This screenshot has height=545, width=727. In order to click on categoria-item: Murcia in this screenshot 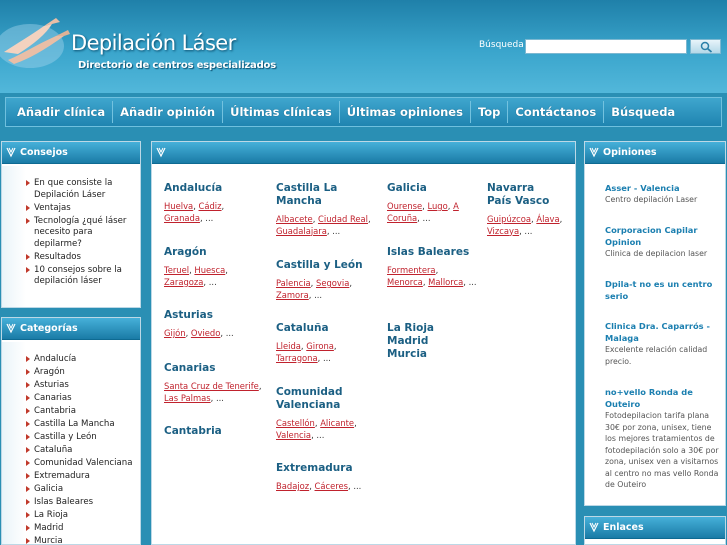, I will do `click(80, 540)`.